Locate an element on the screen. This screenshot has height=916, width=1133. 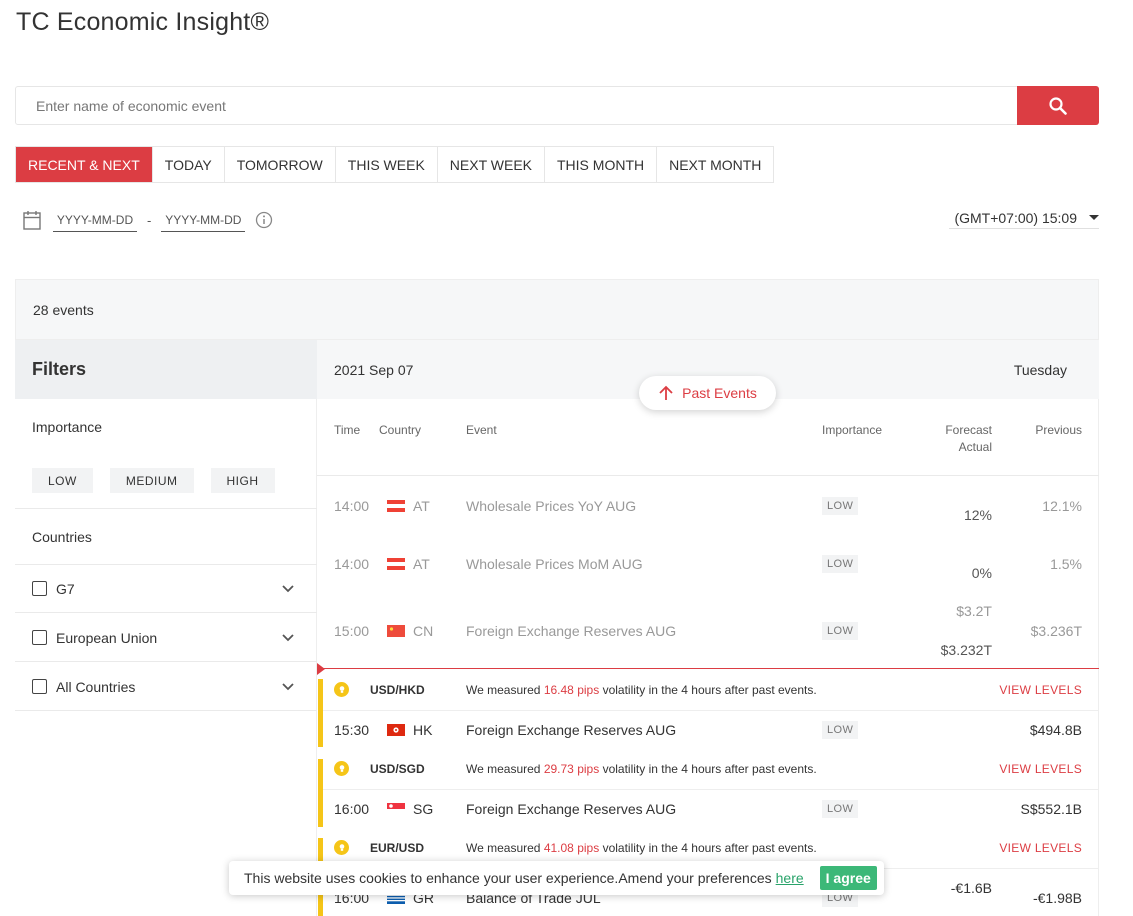
row-country: CN is located at coordinates (423, 631).